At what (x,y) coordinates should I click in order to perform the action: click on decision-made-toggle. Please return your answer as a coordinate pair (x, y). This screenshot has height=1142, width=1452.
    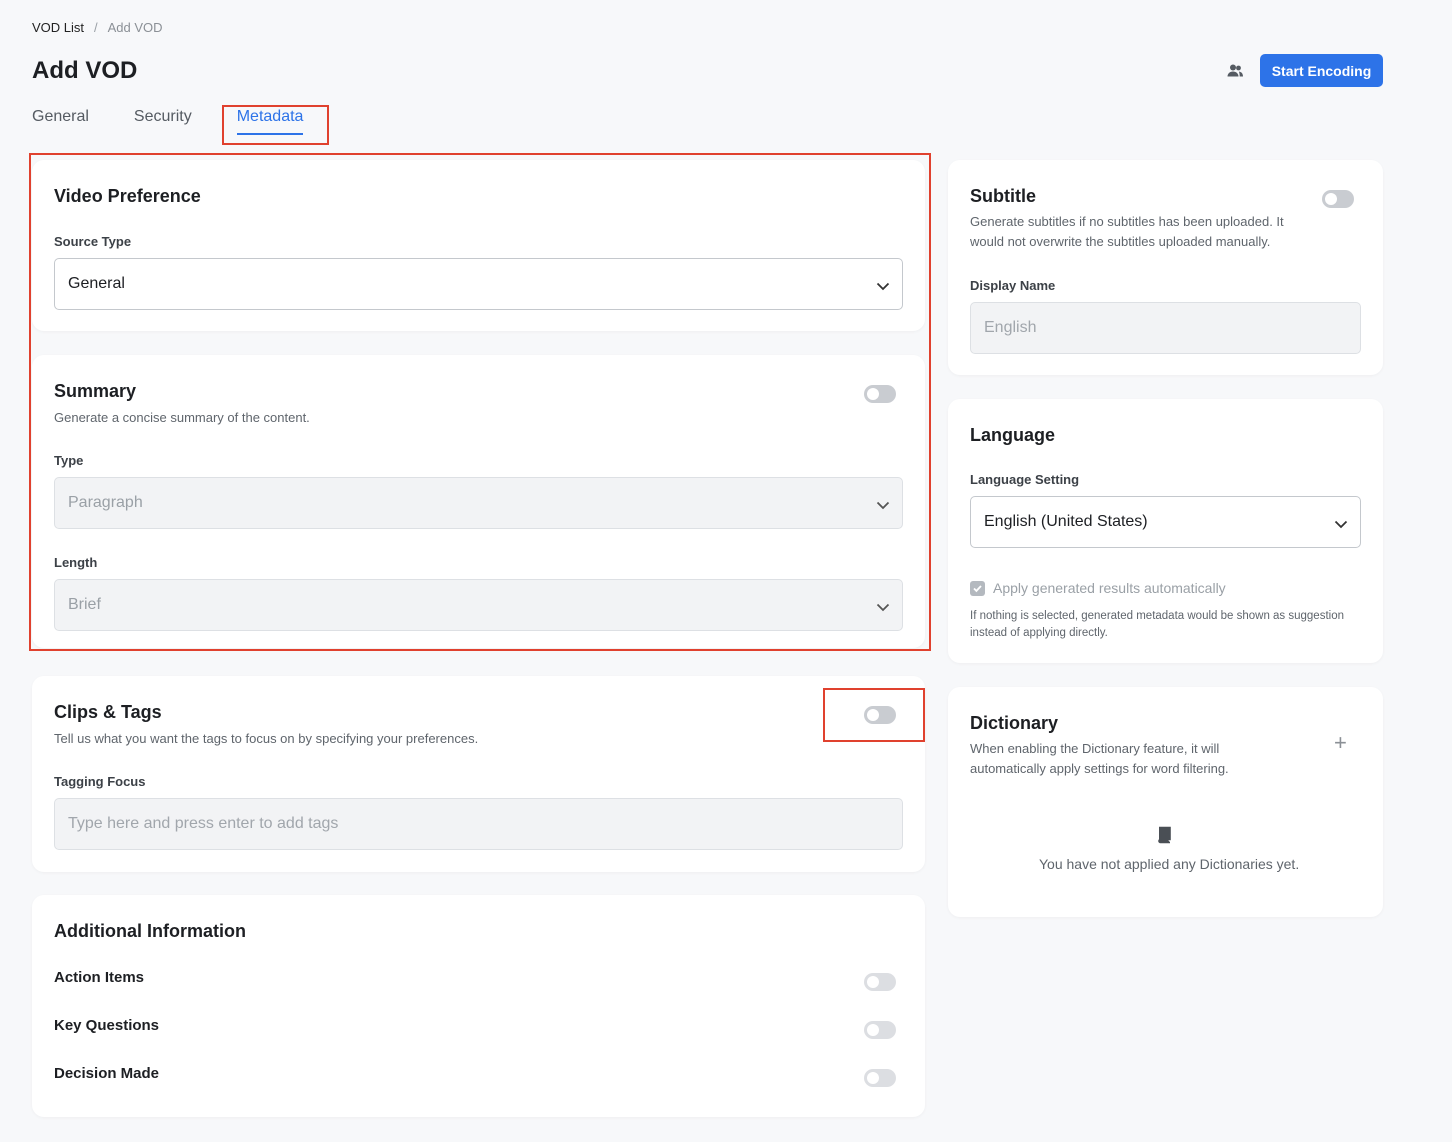
    Looking at the image, I should click on (880, 1078).